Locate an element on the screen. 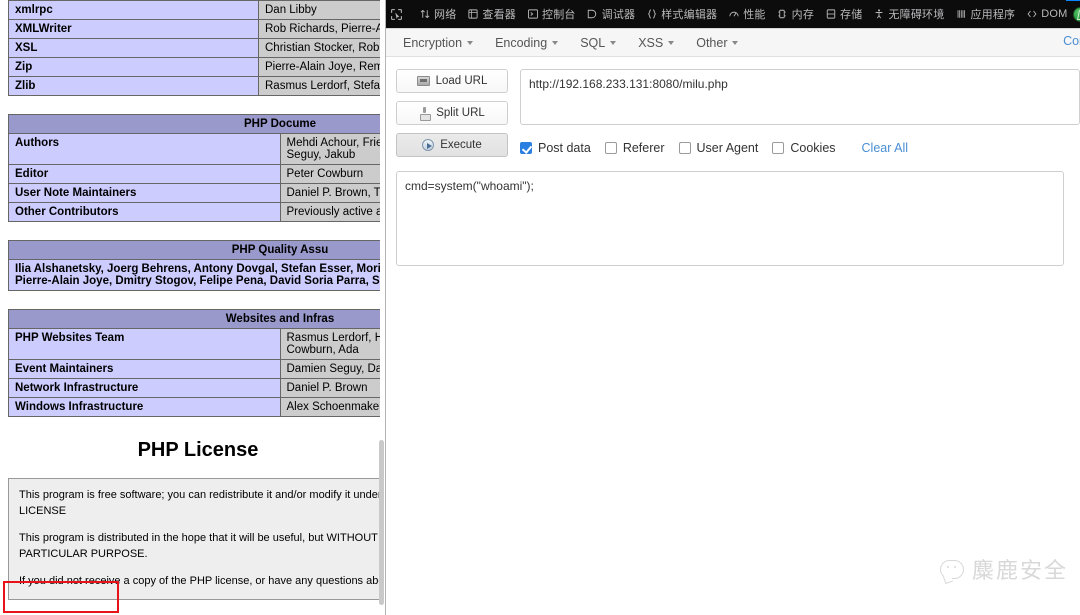 The image size is (1080, 615). table-row: xmlrpc Dan Libby is located at coordinates (194, 10).